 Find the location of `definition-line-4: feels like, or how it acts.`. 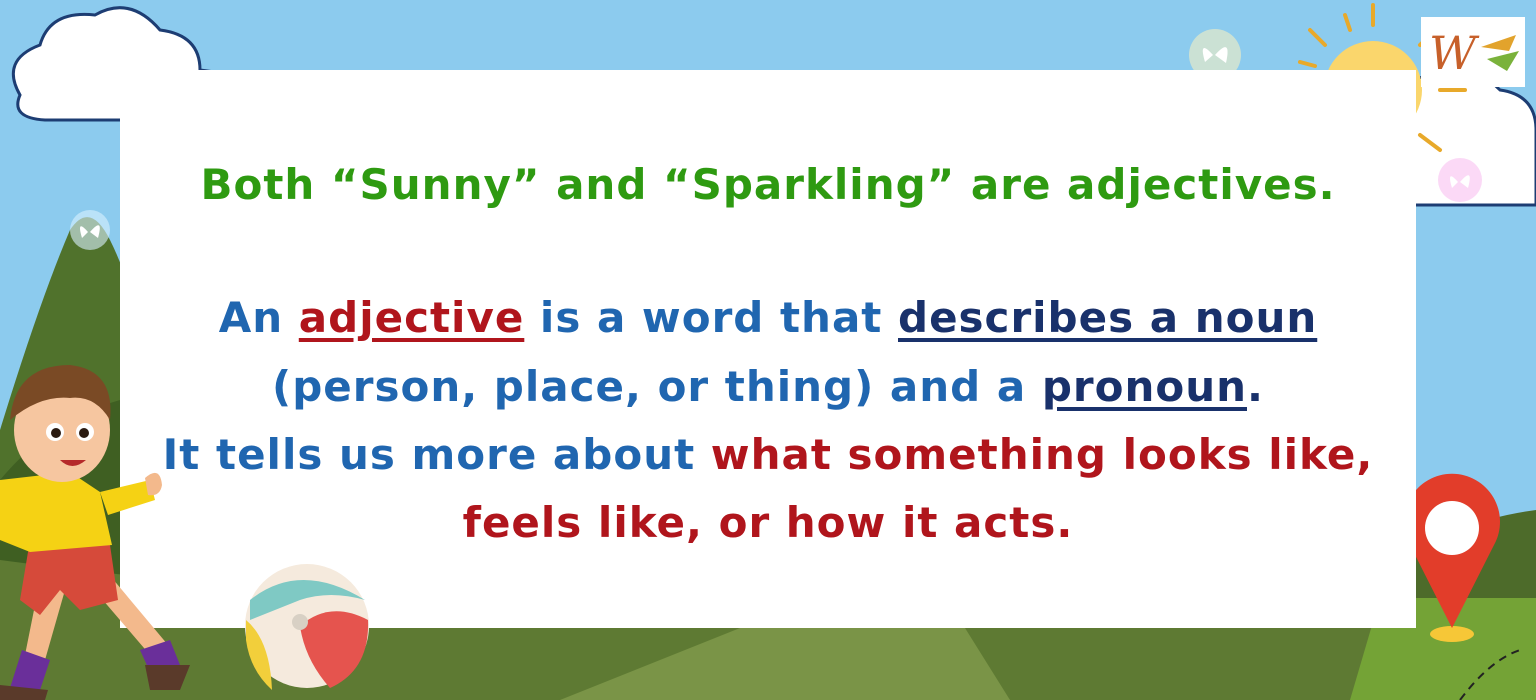

definition-line-4: feels like, or how it acts. is located at coordinates (768, 522).